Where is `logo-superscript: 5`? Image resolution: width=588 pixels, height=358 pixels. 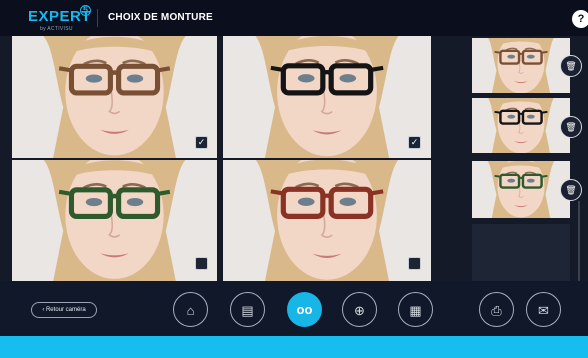 logo-superscript: 5 is located at coordinates (85, 10).